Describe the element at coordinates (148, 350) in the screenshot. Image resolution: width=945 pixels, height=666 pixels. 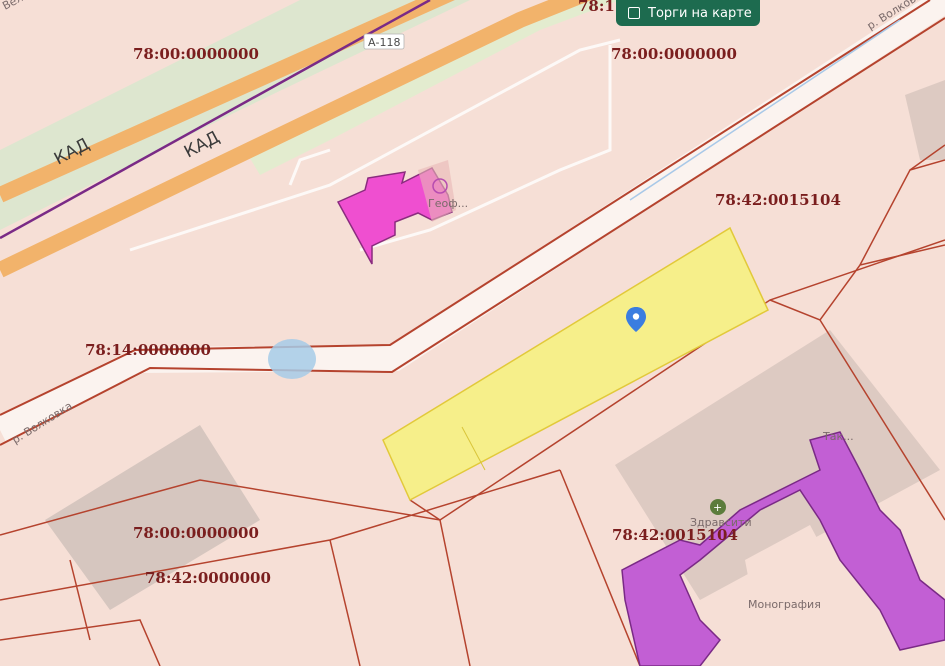
I see `cadastral-label: 78:14:0000000` at that location.